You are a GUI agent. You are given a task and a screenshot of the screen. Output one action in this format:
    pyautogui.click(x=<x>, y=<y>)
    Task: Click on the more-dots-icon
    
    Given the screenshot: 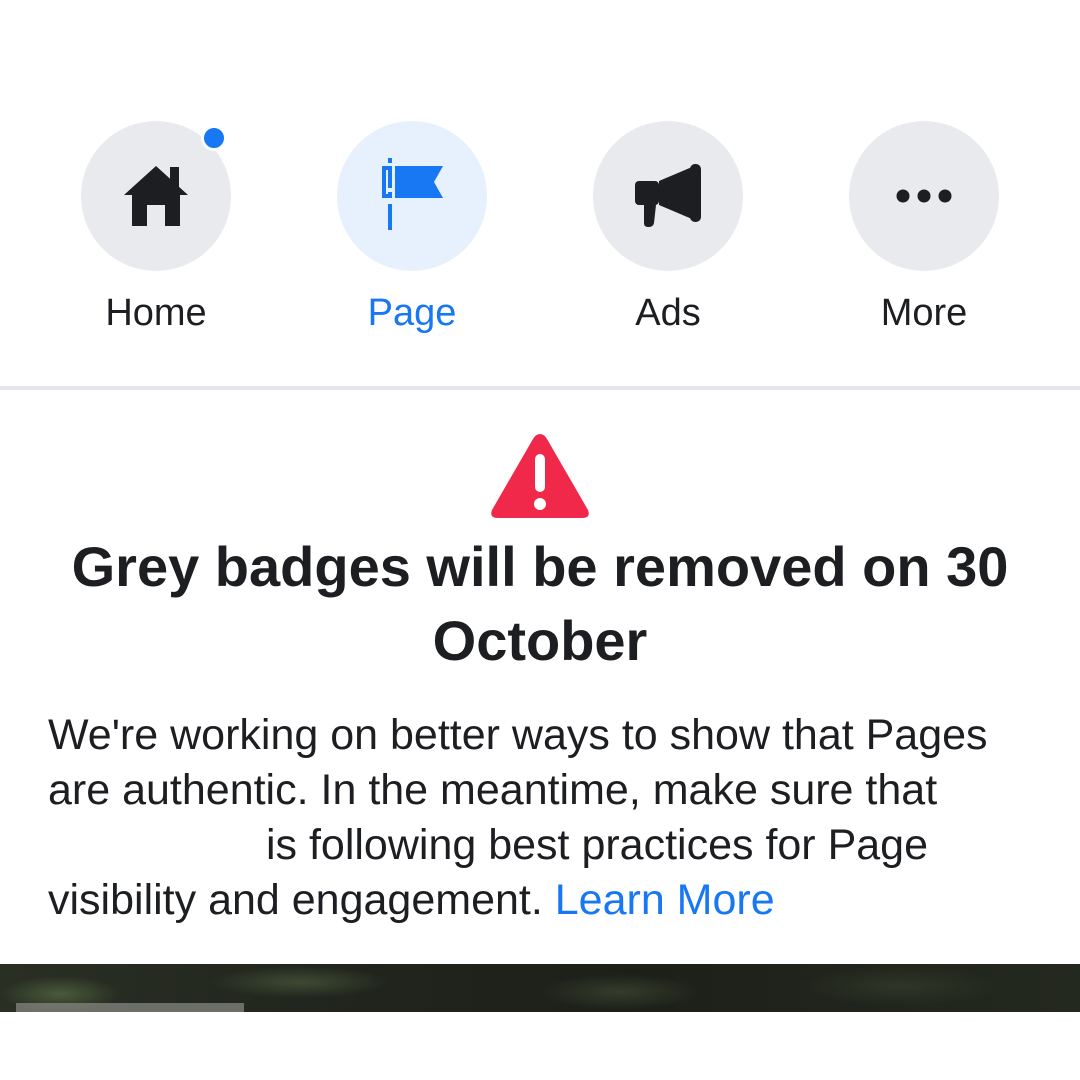 What is the action you would take?
    pyautogui.click(x=924, y=196)
    